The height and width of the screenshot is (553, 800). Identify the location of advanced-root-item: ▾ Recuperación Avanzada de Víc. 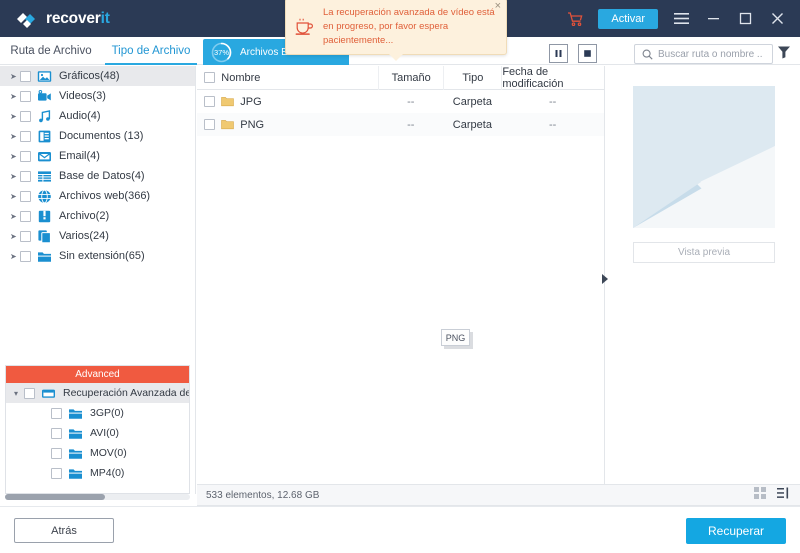
(97, 393).